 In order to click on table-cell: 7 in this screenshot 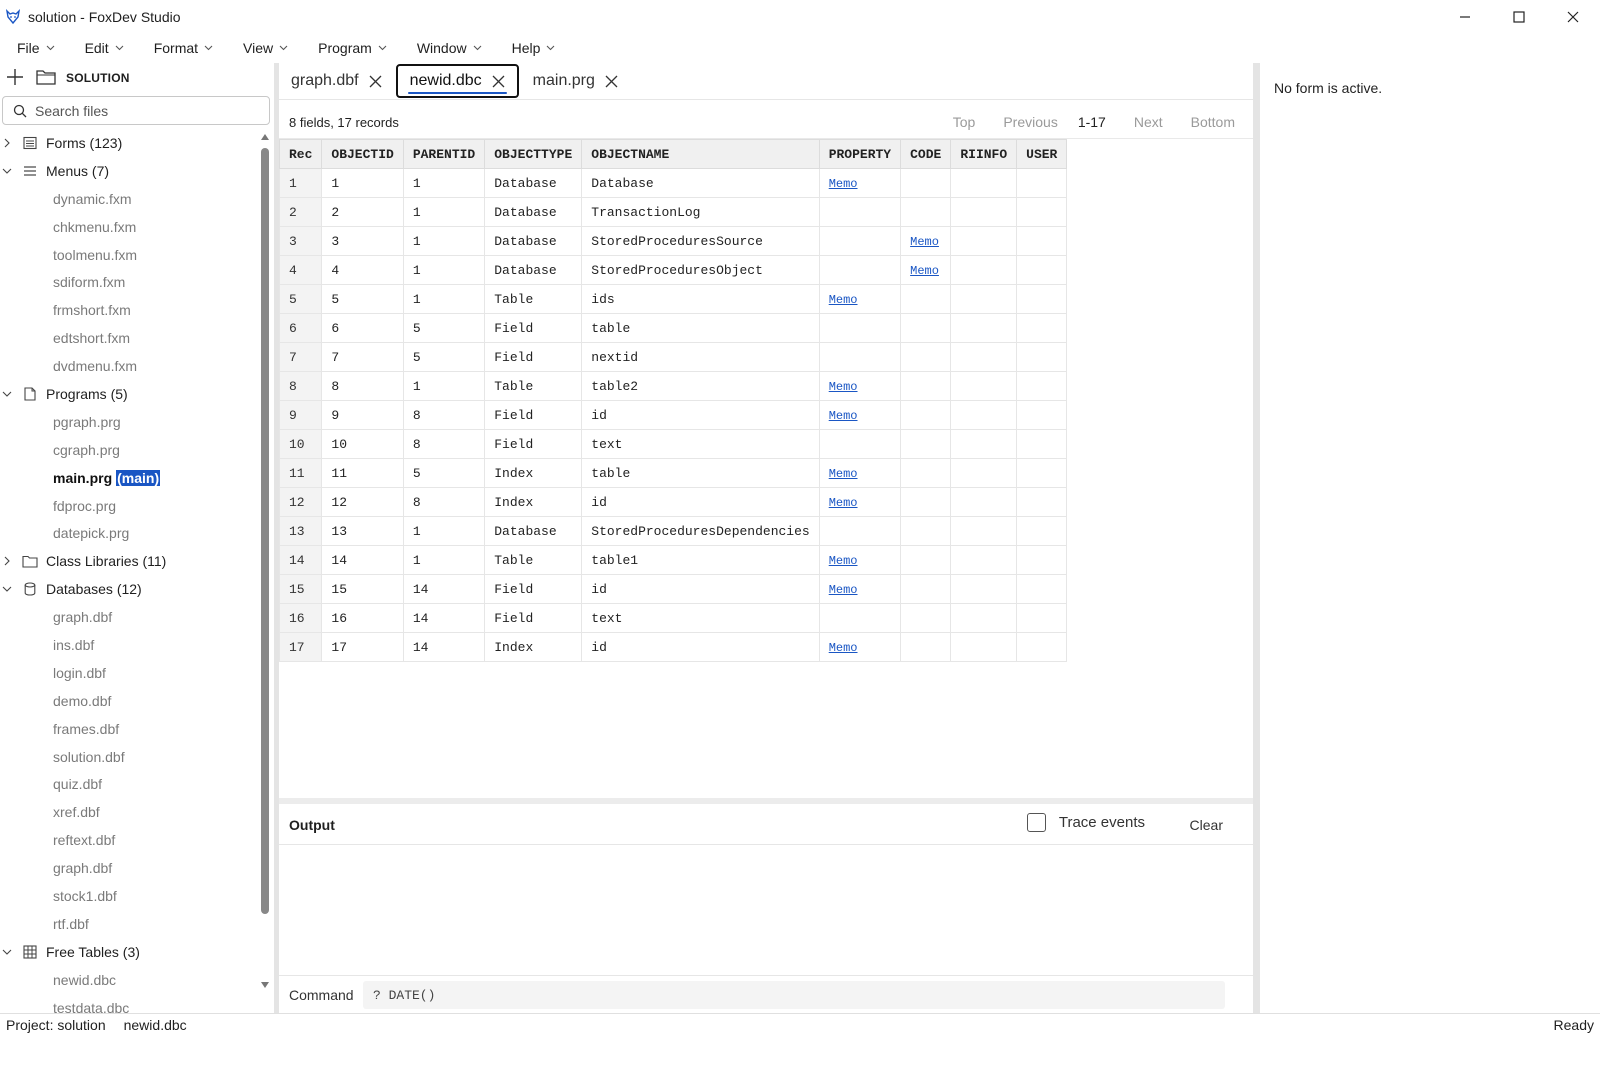, I will do `click(362, 357)`.